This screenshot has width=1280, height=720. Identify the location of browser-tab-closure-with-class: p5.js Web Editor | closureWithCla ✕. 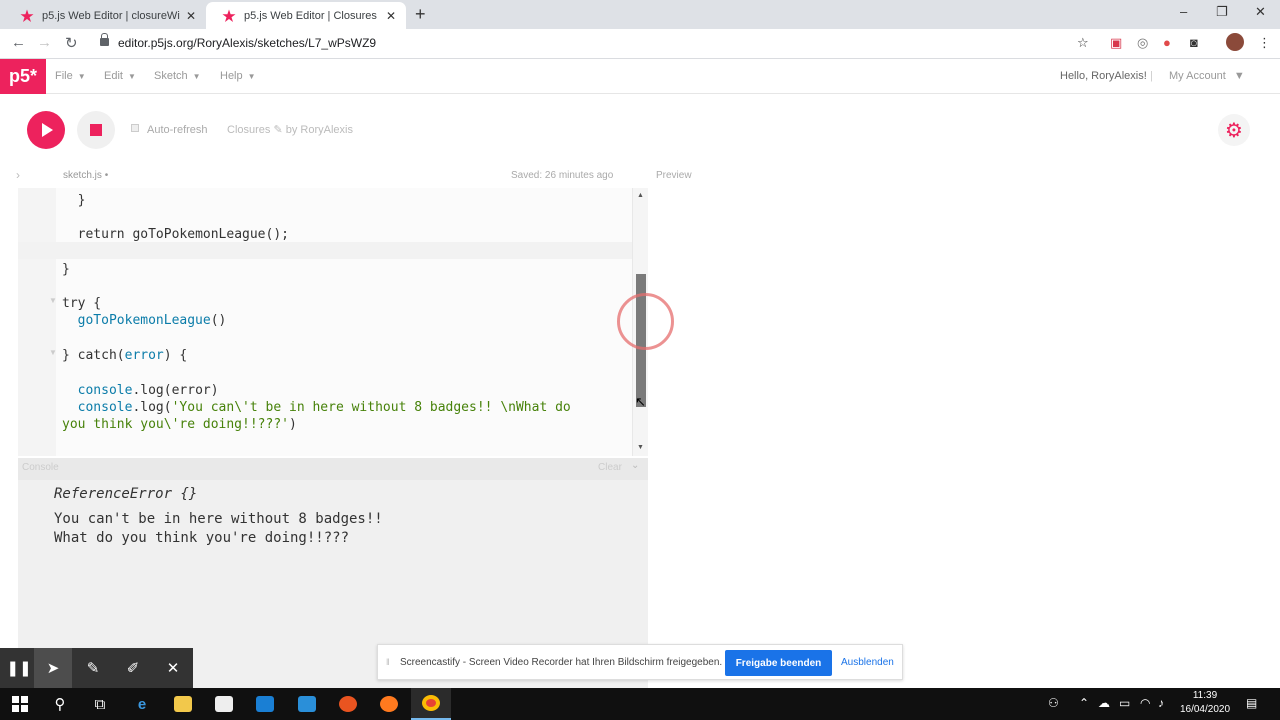
(105, 15).